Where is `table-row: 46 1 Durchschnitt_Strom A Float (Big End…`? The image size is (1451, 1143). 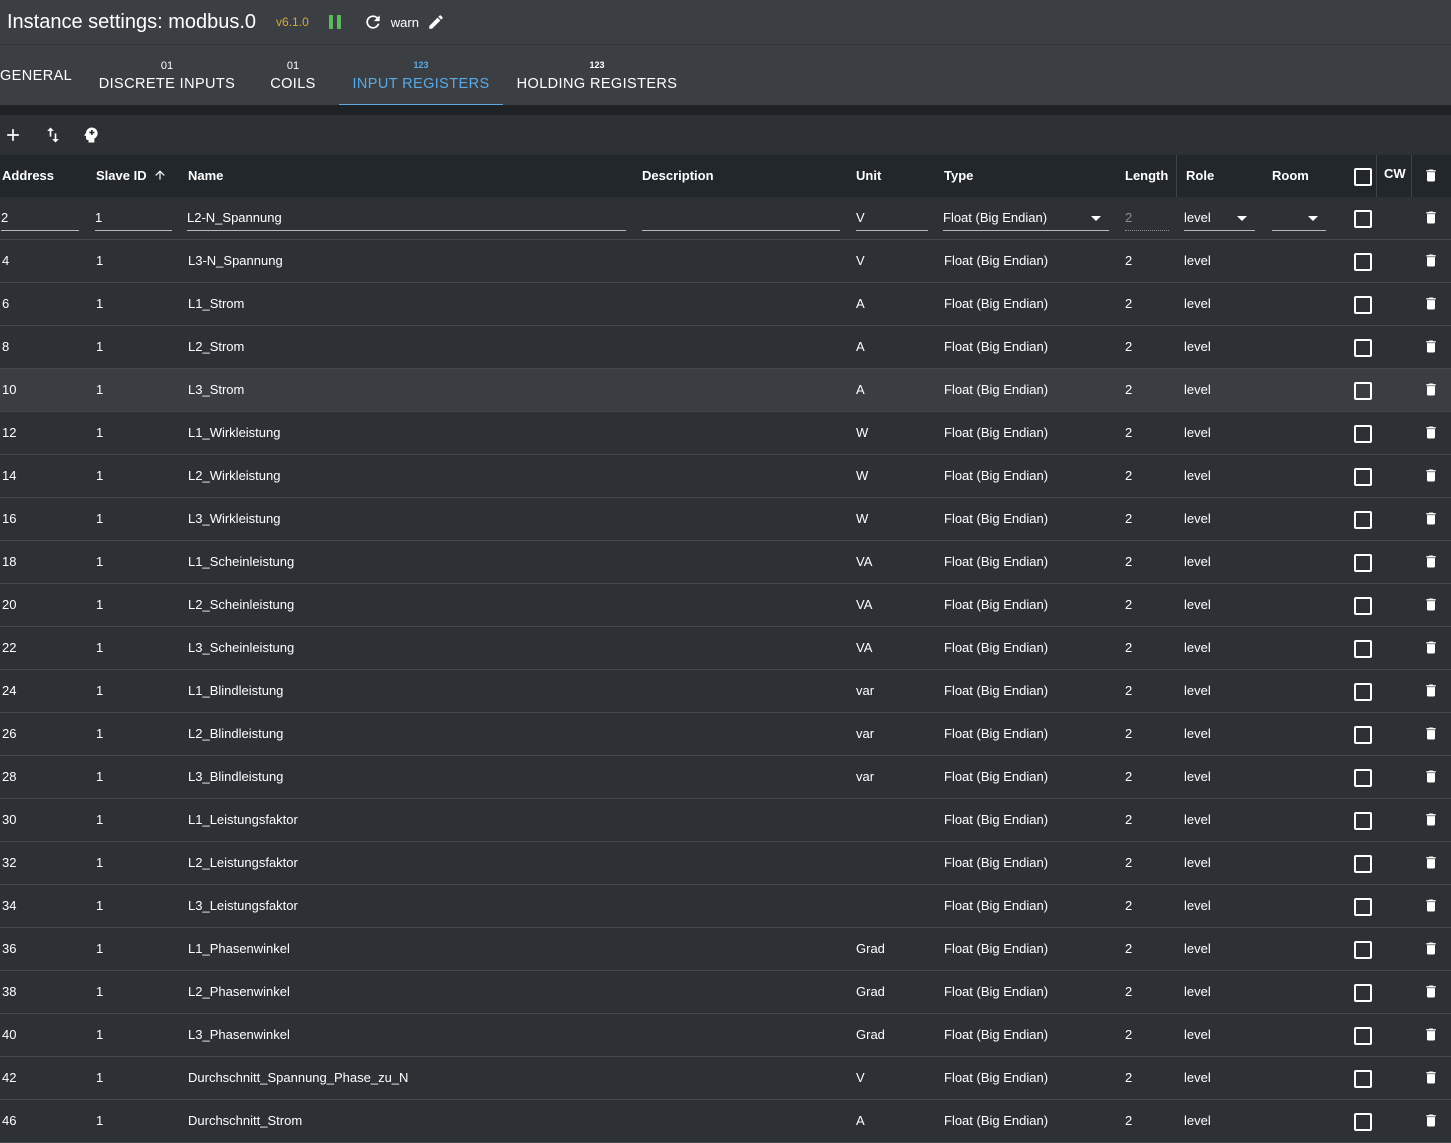 table-row: 46 1 Durchschnitt_Strom A Float (Big End… is located at coordinates (725, 1121).